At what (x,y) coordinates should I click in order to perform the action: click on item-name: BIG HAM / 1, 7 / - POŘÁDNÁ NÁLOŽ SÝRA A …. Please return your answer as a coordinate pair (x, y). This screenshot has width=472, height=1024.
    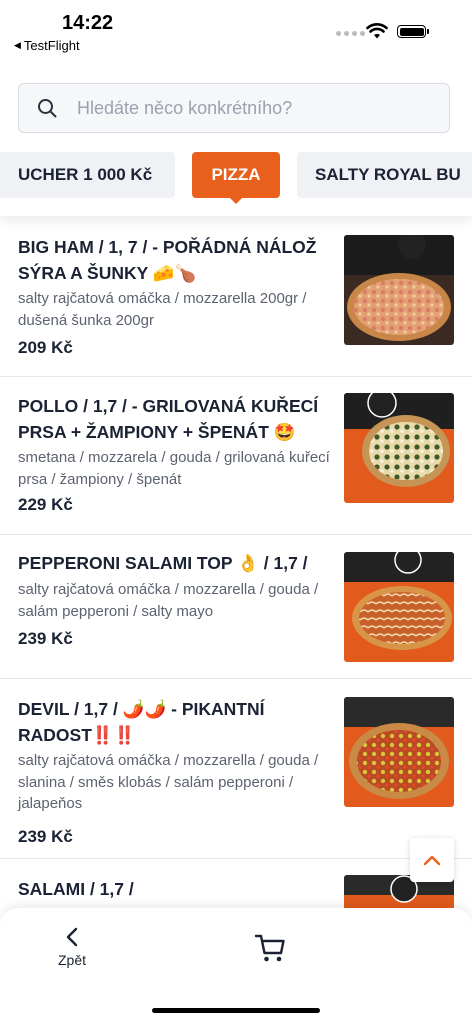
    Looking at the image, I should click on (167, 260).